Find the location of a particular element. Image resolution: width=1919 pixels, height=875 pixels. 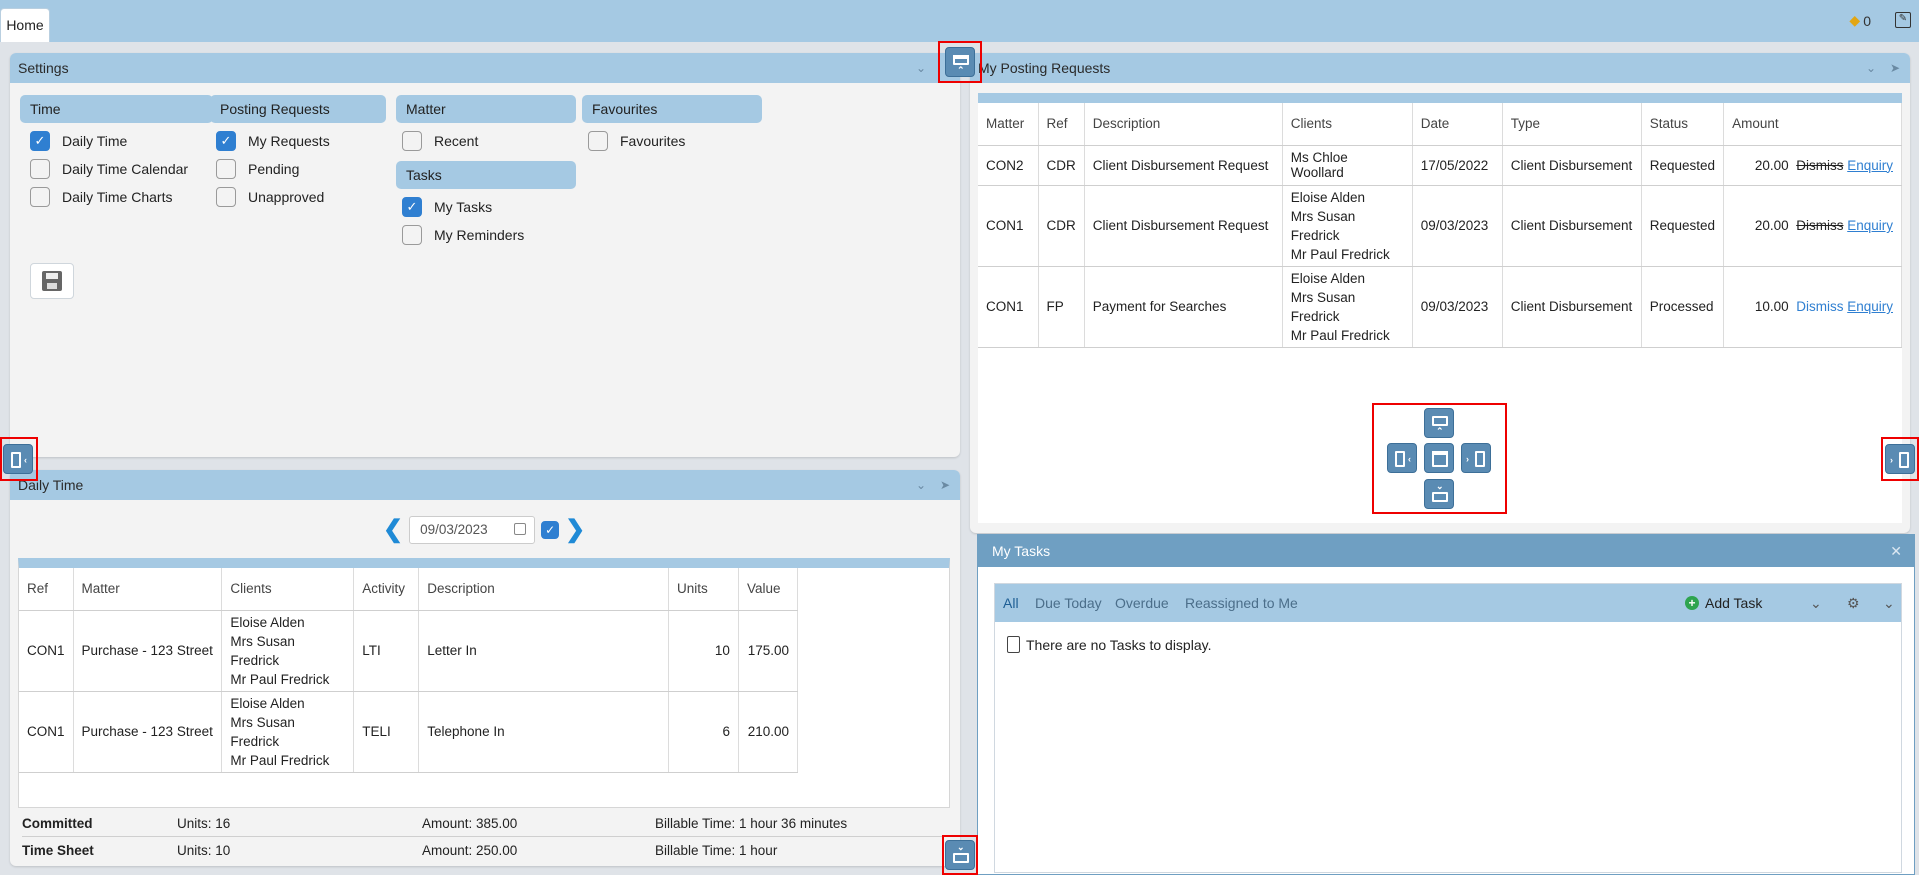

checkbox-unapproved: Unapproved is located at coordinates (270, 197).